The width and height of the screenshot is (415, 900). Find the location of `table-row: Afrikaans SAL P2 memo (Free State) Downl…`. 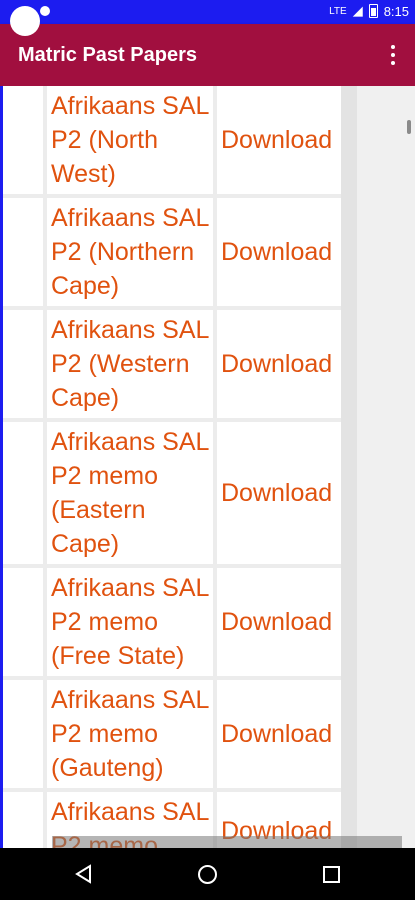

table-row: Afrikaans SAL P2 memo (Free State) Downl… is located at coordinates (172, 622).